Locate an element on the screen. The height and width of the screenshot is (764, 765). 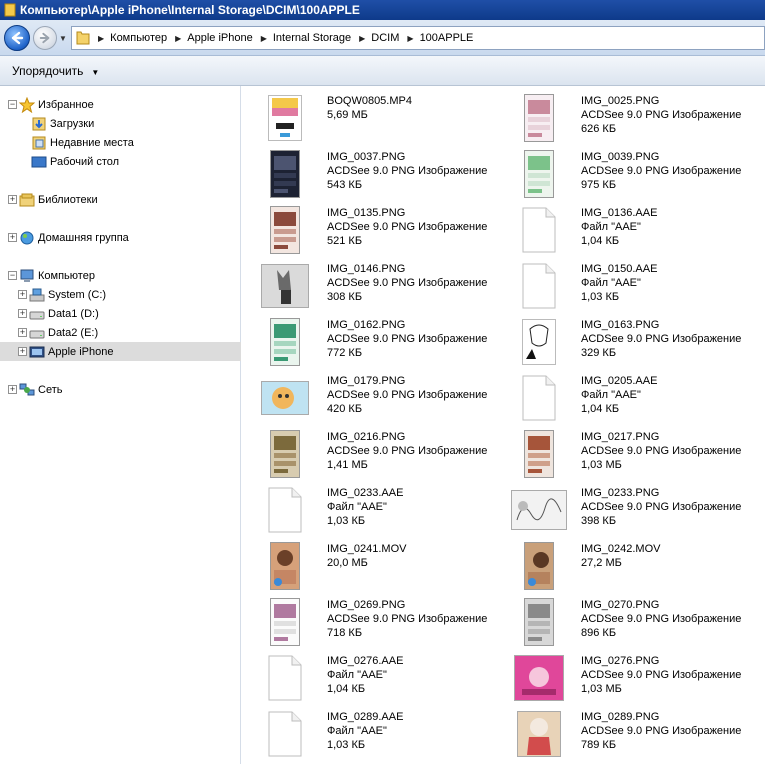
file-size: 1,04 КБ is located at coordinates (346, 689).